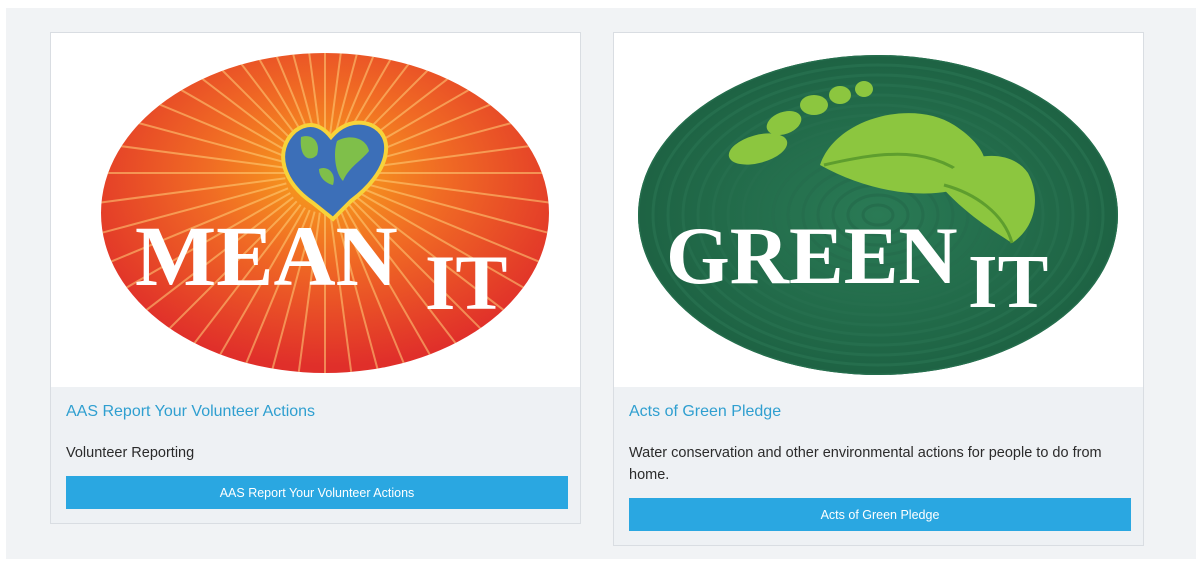 The width and height of the screenshot is (1202, 565). What do you see at coordinates (880, 514) in the screenshot?
I see `open-green-pledge-button: Acts of Green Pledge` at bounding box center [880, 514].